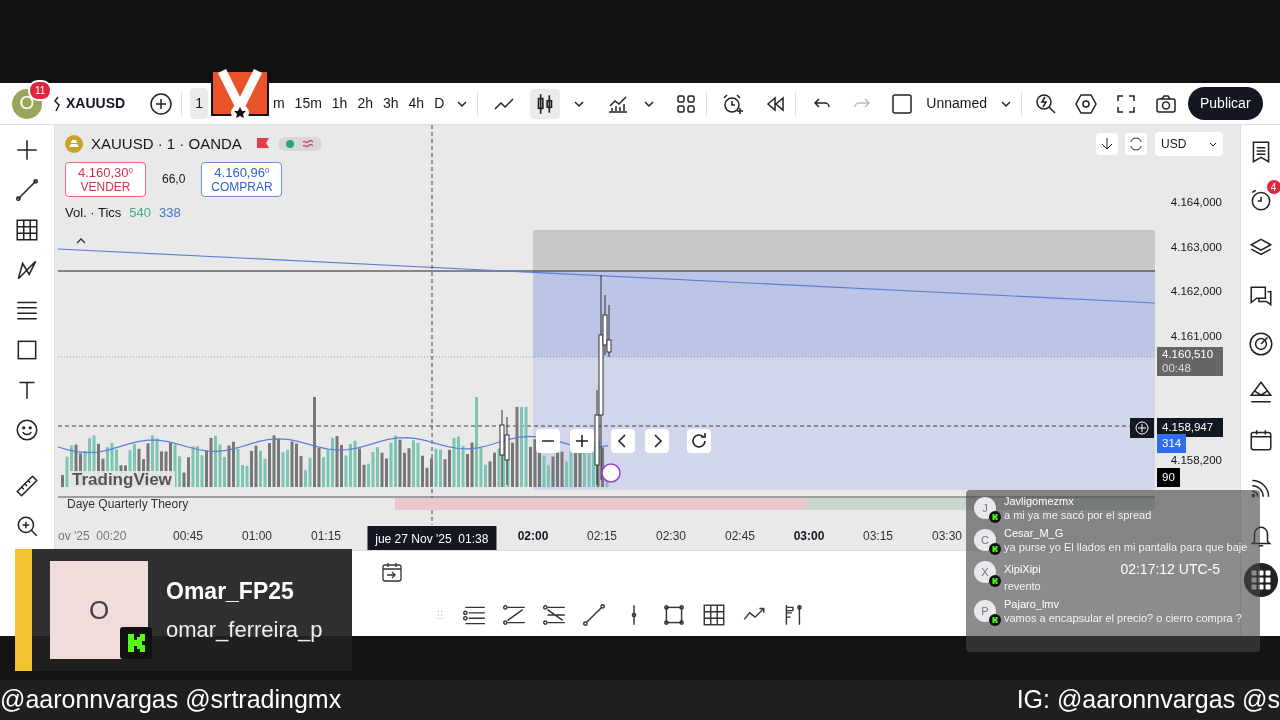 This screenshot has height=720, width=1280. I want to click on time-label: 03:15, so click(878, 536).